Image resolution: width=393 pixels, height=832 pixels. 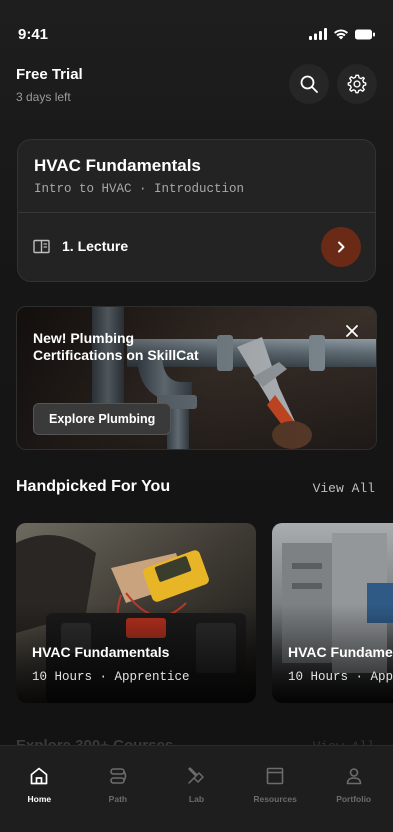 I want to click on close-icon, so click(x=352, y=331).